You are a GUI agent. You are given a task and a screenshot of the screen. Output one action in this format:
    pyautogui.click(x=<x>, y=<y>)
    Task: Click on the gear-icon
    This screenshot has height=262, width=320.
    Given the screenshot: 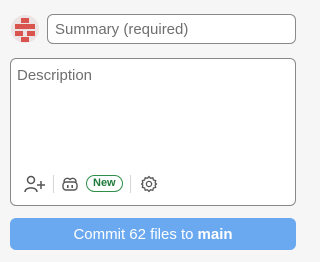 What is the action you would take?
    pyautogui.click(x=149, y=184)
    